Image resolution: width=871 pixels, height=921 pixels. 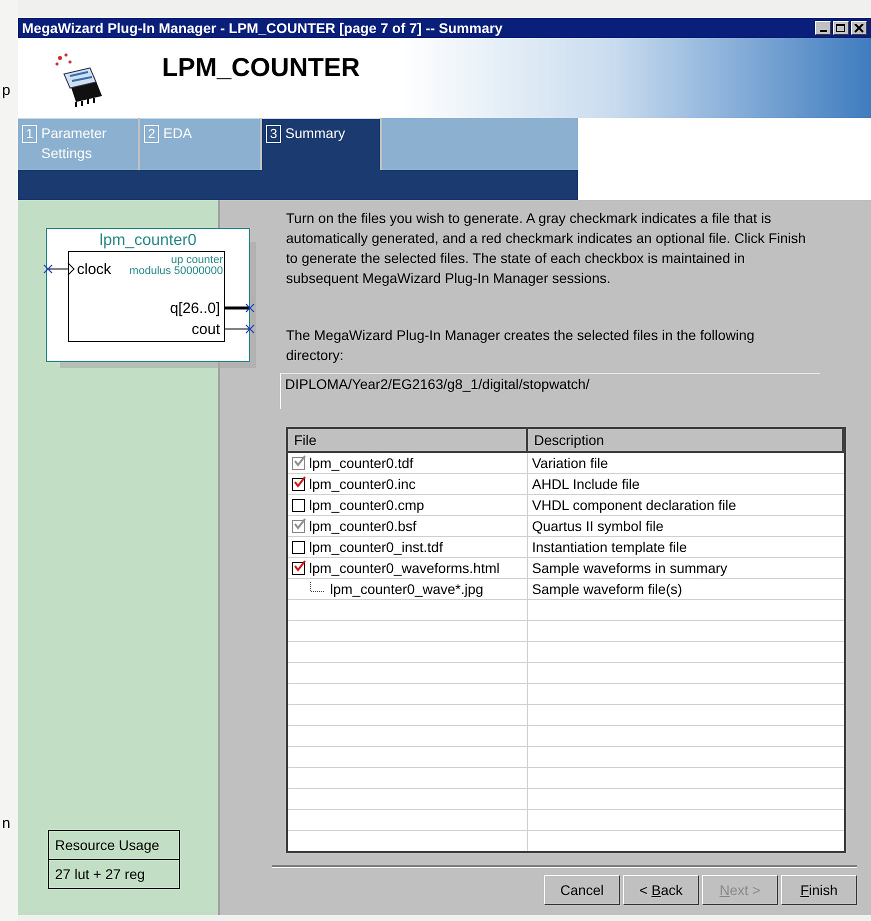 What do you see at coordinates (521, 345) in the screenshot?
I see `directory-label: The MegaWizard Plug-In Manager creates the selected files in the following directory:` at bounding box center [521, 345].